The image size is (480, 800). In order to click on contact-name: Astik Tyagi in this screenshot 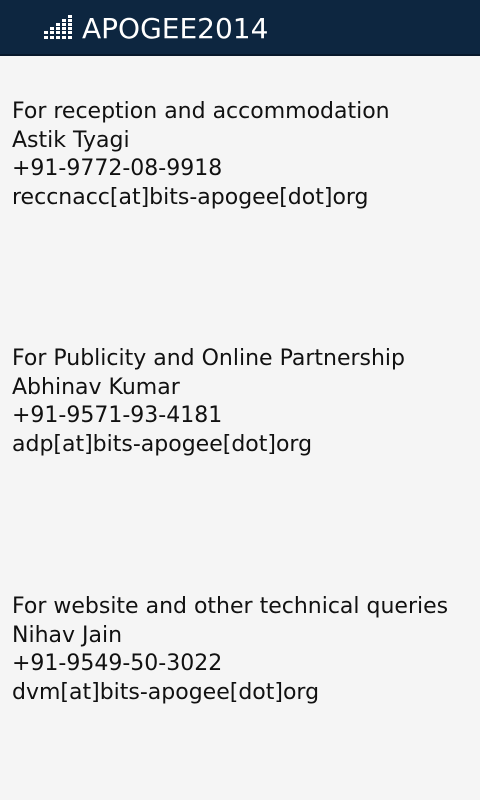, I will do `click(71, 140)`.